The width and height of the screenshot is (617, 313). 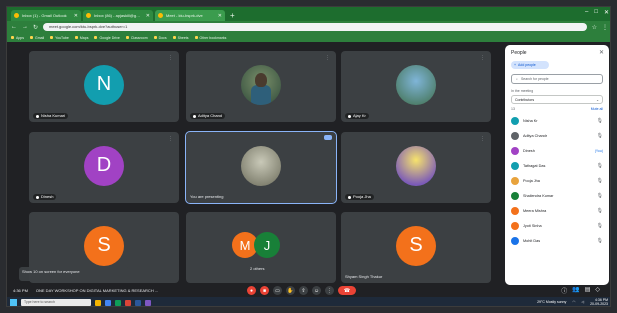 What do you see at coordinates (557, 165) in the screenshot?
I see `participant-row: Tathagat Das 🎙` at bounding box center [557, 165].